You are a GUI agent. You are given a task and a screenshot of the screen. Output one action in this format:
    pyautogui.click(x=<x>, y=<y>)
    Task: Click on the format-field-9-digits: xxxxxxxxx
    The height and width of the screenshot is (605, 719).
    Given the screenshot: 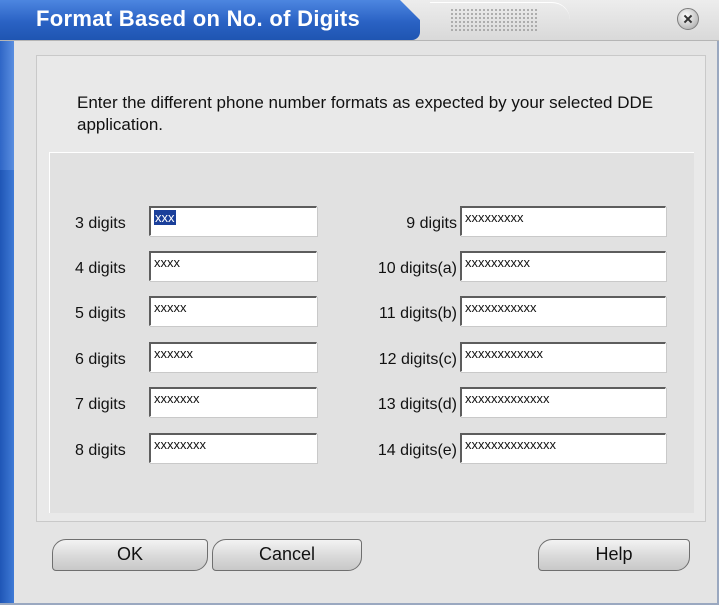 What is the action you would take?
    pyautogui.click(x=563, y=221)
    